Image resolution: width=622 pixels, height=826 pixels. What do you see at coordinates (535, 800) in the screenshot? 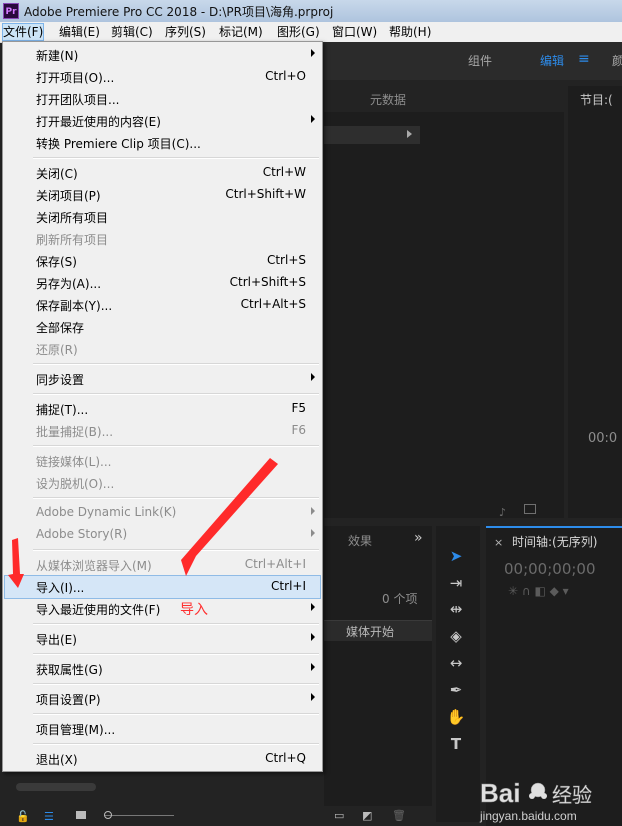
I see `baidu-logo: Bai 经验 jingyan.baidu.com` at bounding box center [535, 800].